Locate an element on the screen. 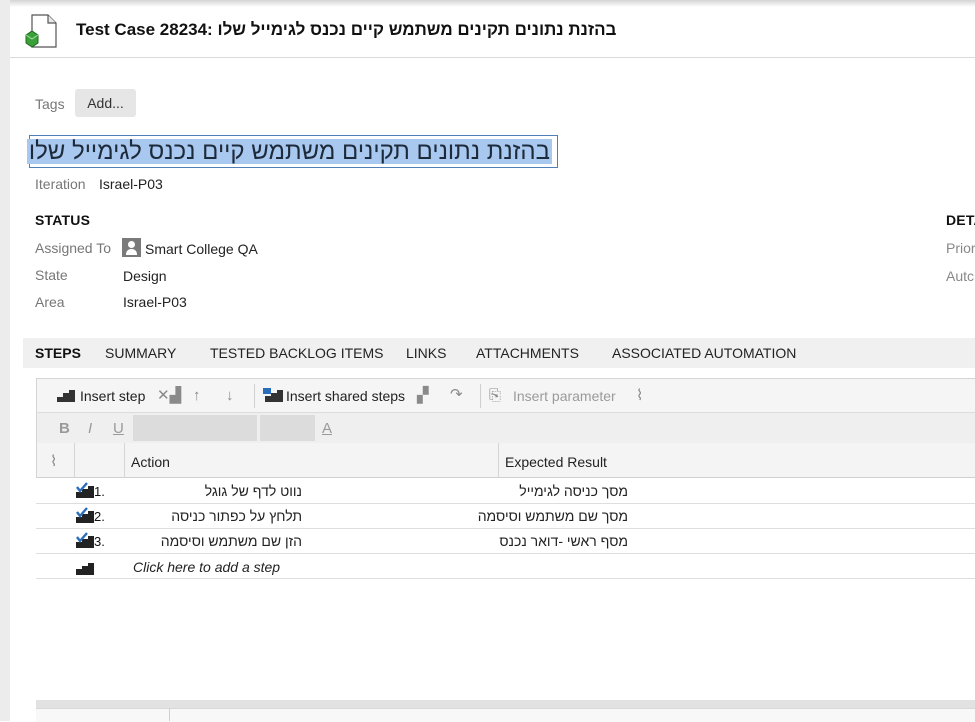 This screenshot has width=975, height=722. insert-shared-steps-icon is located at coordinates (273, 395).